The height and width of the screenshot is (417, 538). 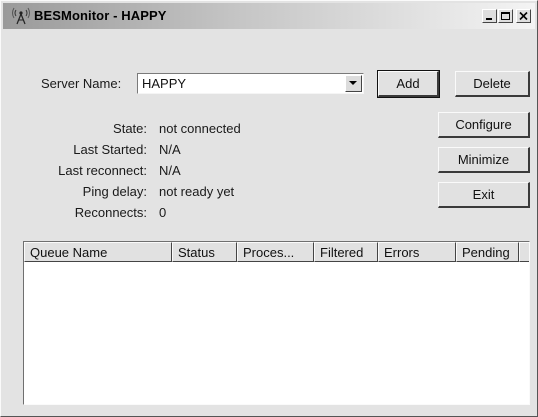 I want to click on maximize-icon, so click(x=505, y=16).